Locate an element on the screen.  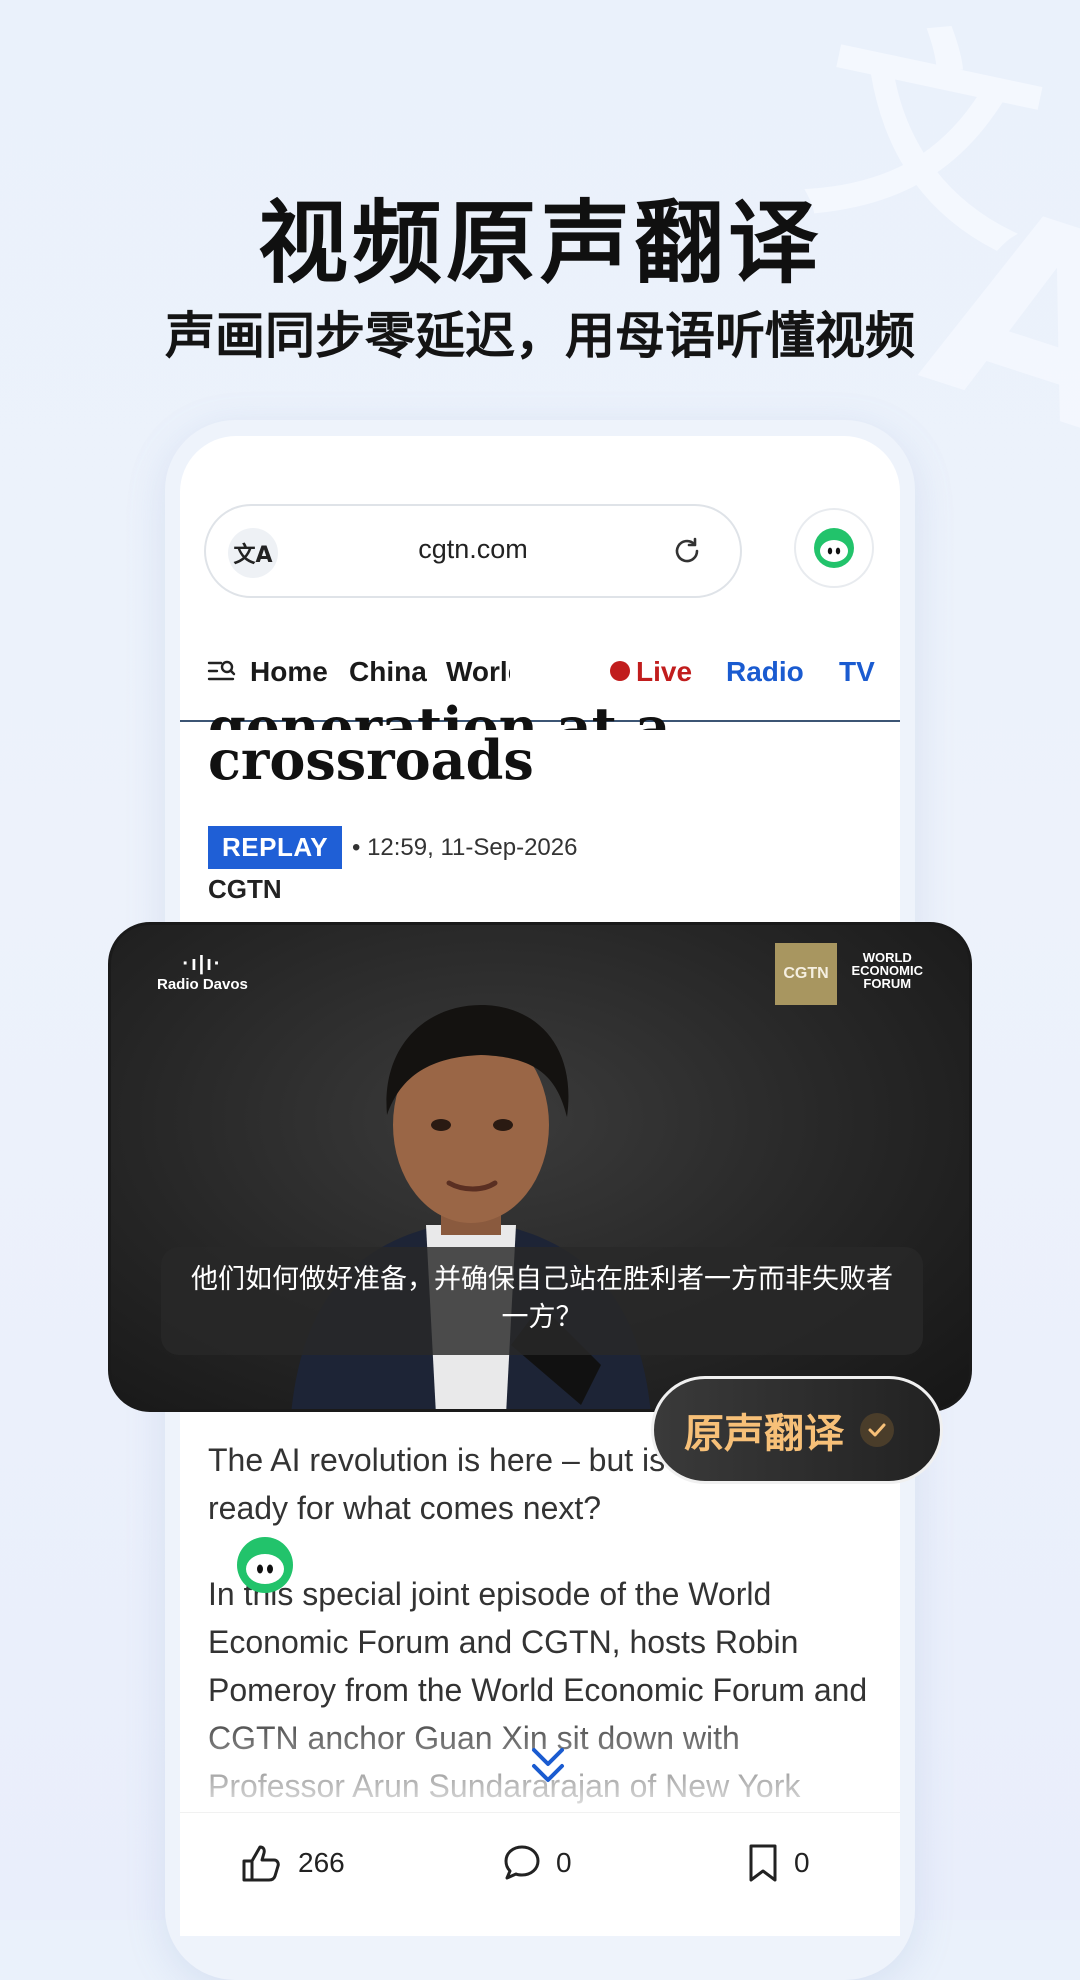
bookmark-icon is located at coordinates (763, 1863).